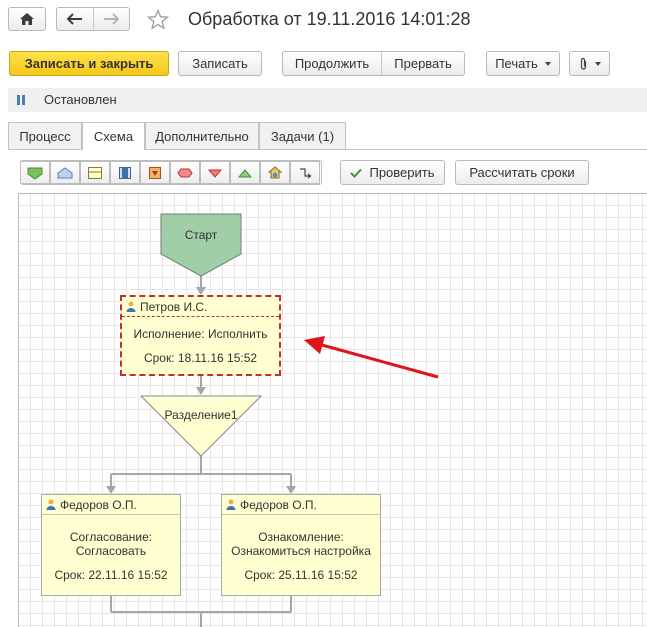 The image size is (647, 627). I want to click on tab-scheme: Схема, so click(113, 136).